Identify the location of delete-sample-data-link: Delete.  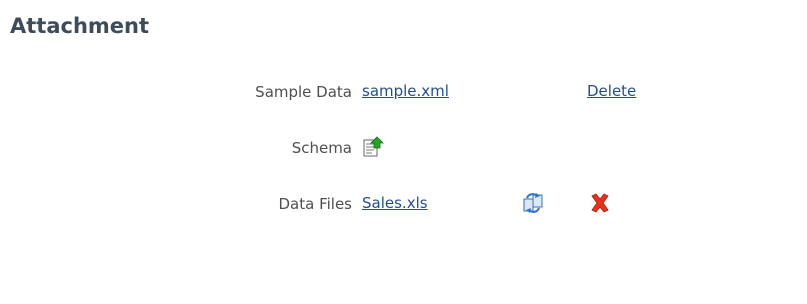
(611, 91).